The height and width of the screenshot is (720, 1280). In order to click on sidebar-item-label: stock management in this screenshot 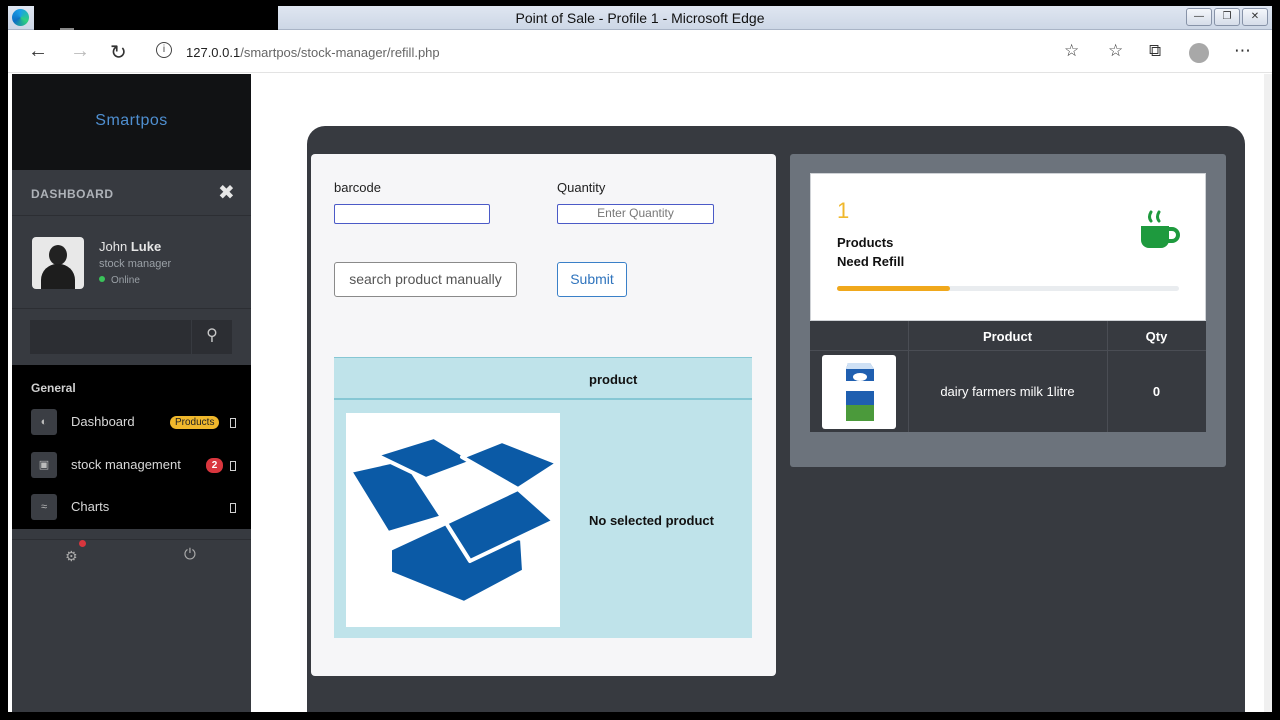, I will do `click(126, 464)`.